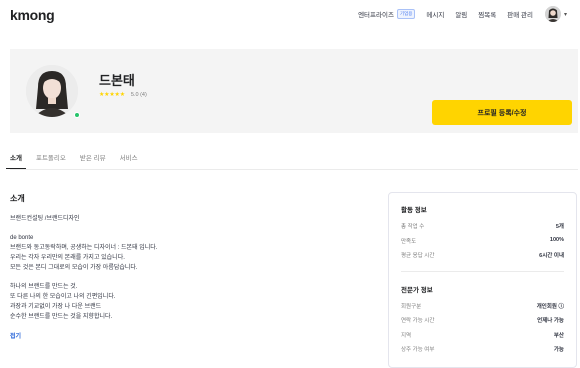  What do you see at coordinates (411, 306) in the screenshot?
I see `expert-key: 회원구분` at bounding box center [411, 306].